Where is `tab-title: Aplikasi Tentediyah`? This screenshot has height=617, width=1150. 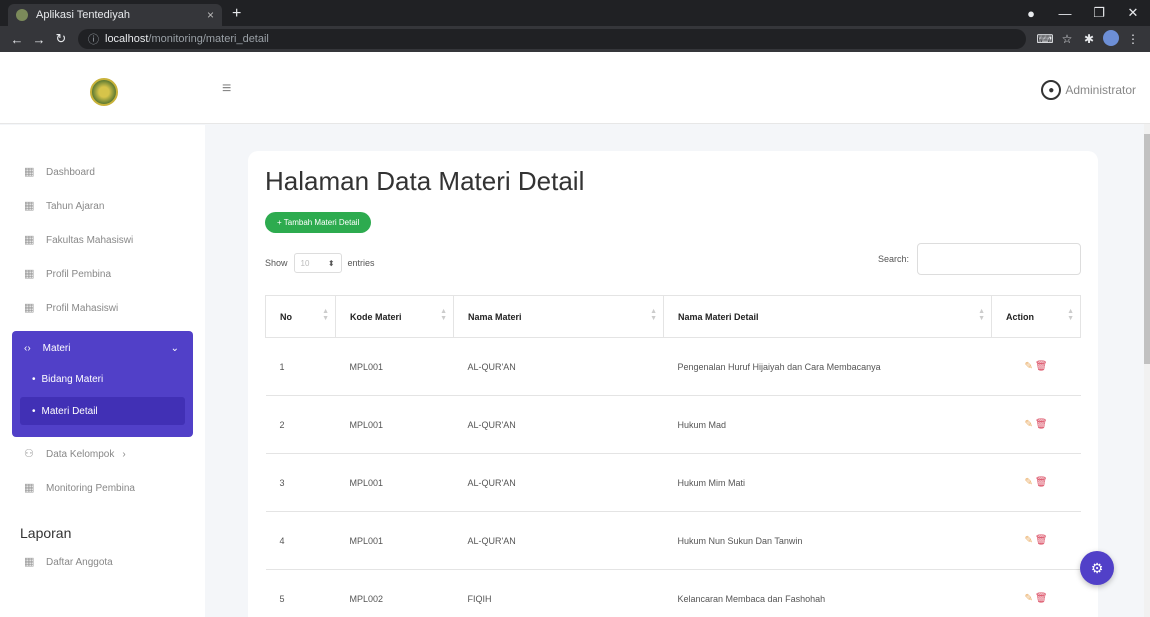
tab-title: Aplikasi Tentediyah is located at coordinates (83, 15).